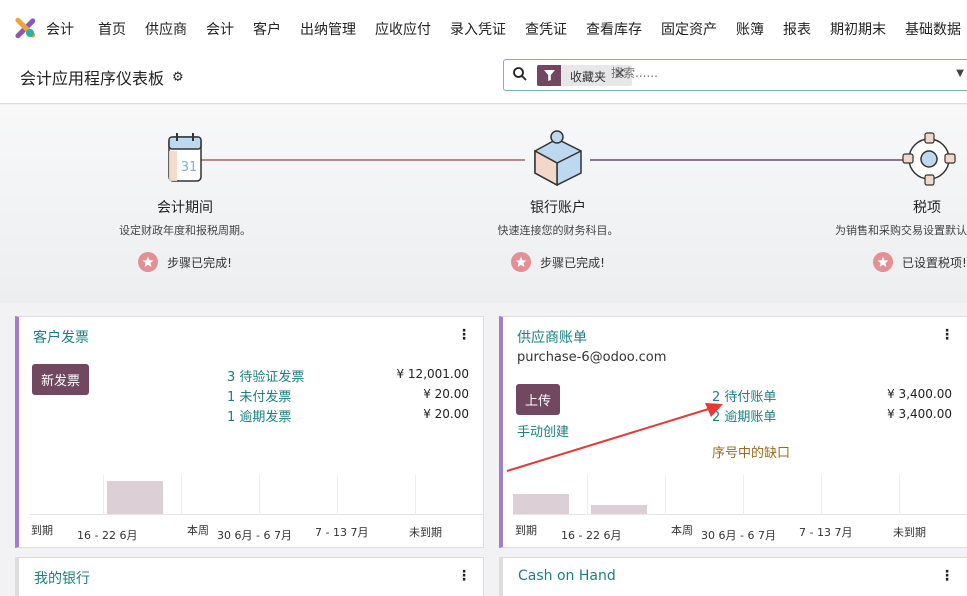 This screenshot has height=596, width=967. Describe the element at coordinates (740, 495) in the screenshot. I see `bills-aging-chart` at that location.